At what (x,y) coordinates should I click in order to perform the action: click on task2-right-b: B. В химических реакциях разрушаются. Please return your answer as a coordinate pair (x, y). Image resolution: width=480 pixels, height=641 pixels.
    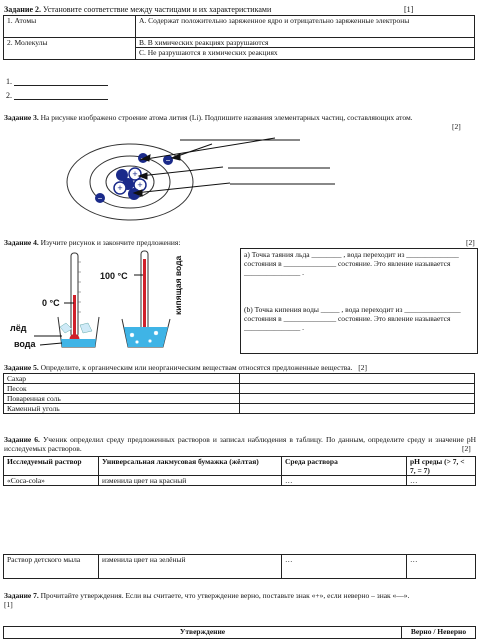
    Looking at the image, I should click on (305, 42).